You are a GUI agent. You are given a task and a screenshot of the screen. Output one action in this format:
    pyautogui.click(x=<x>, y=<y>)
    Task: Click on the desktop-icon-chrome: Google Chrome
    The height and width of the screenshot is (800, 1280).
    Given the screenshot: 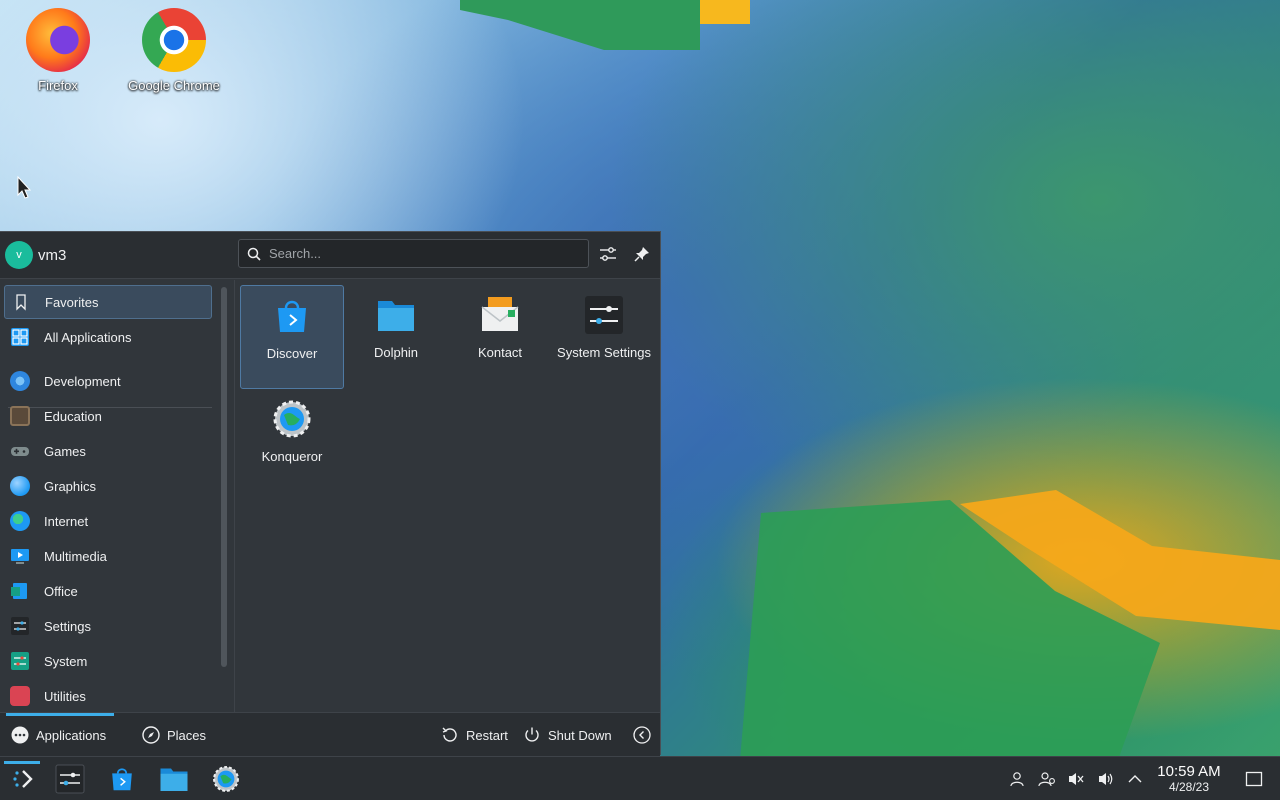 What is the action you would take?
    pyautogui.click(x=174, y=47)
    